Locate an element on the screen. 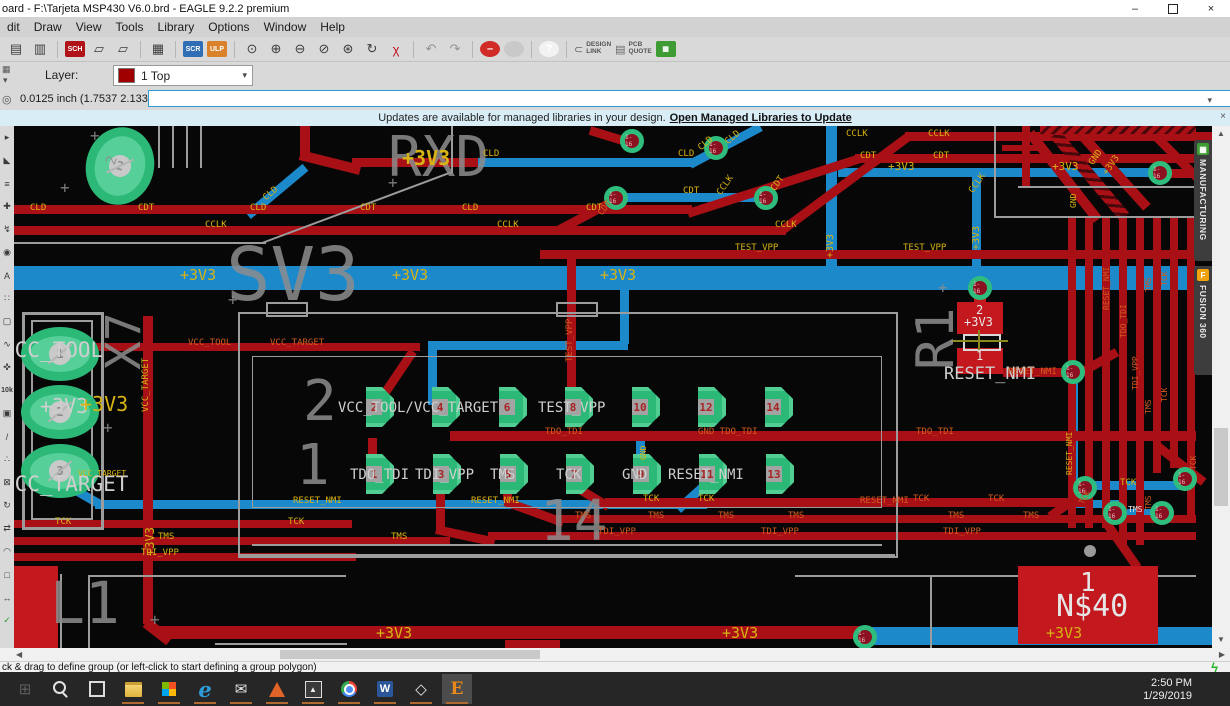  taskbar-word is located at coordinates (385, 689).